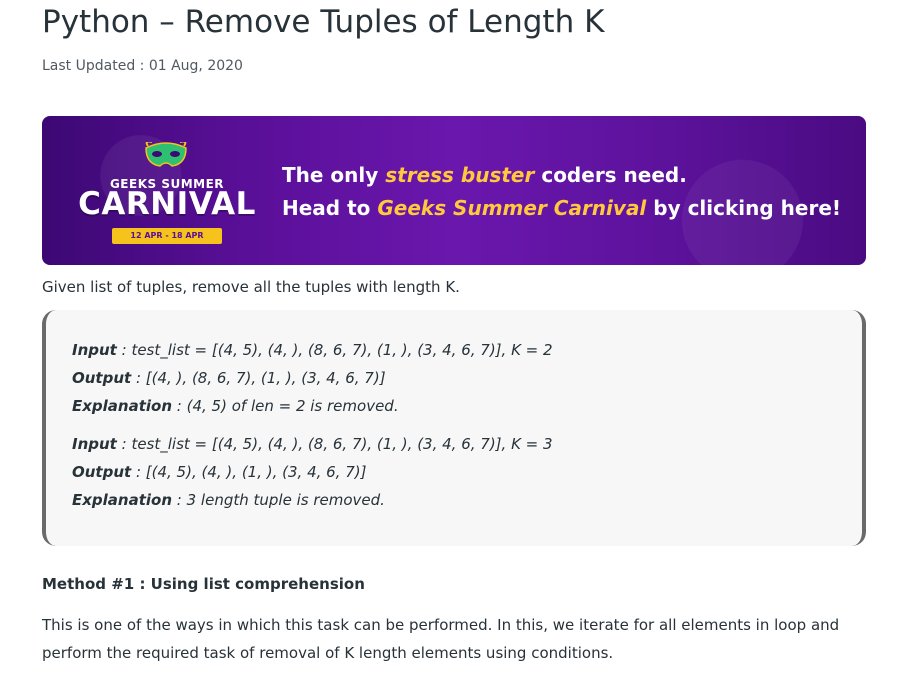  I want to click on tagline-2-post: by clicking here!, so click(744, 208).